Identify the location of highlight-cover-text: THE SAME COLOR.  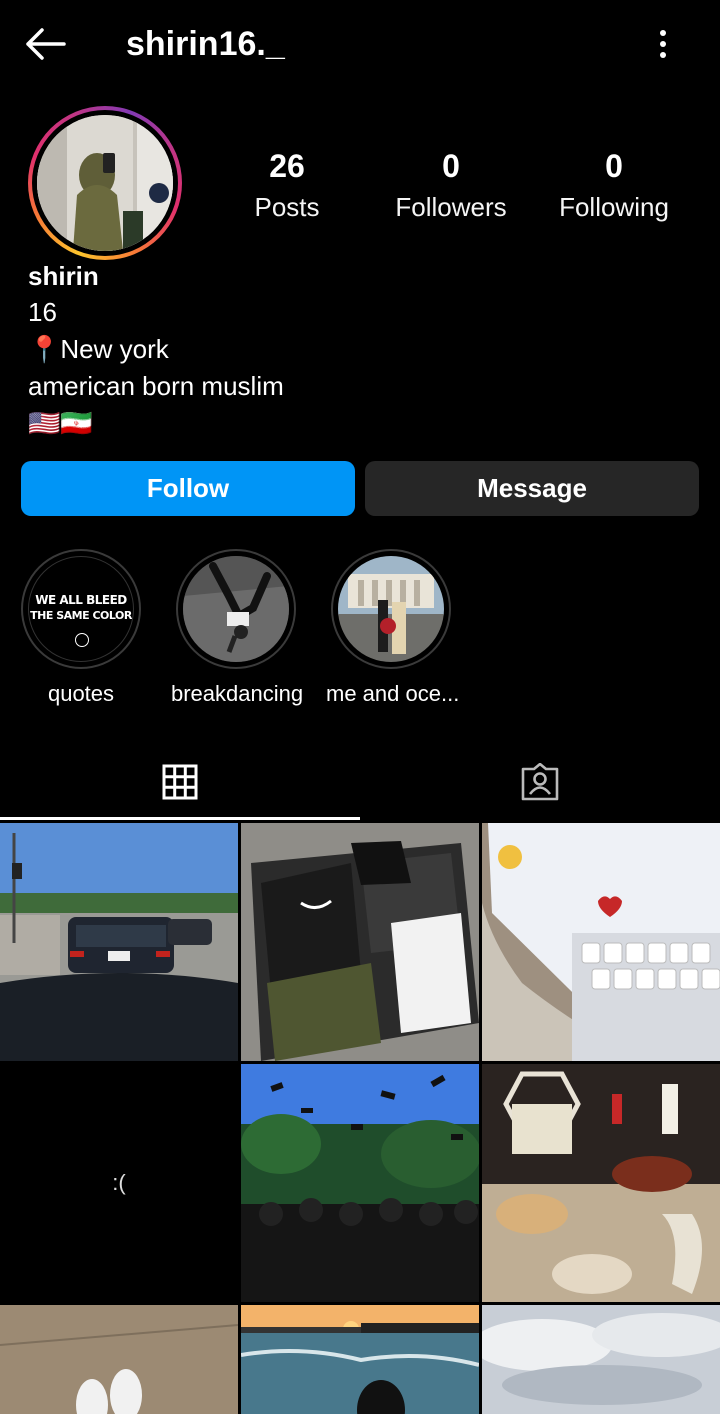
(81, 615).